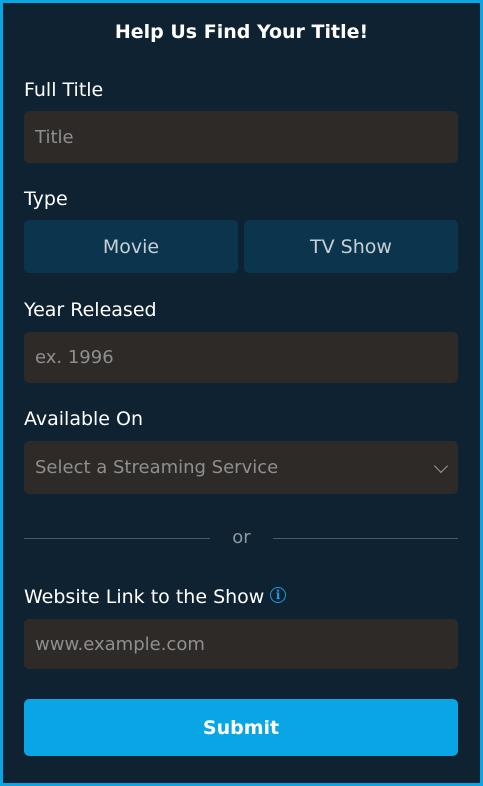 The width and height of the screenshot is (483, 786). Describe the element at coordinates (278, 595) in the screenshot. I see `info-icon: i` at that location.